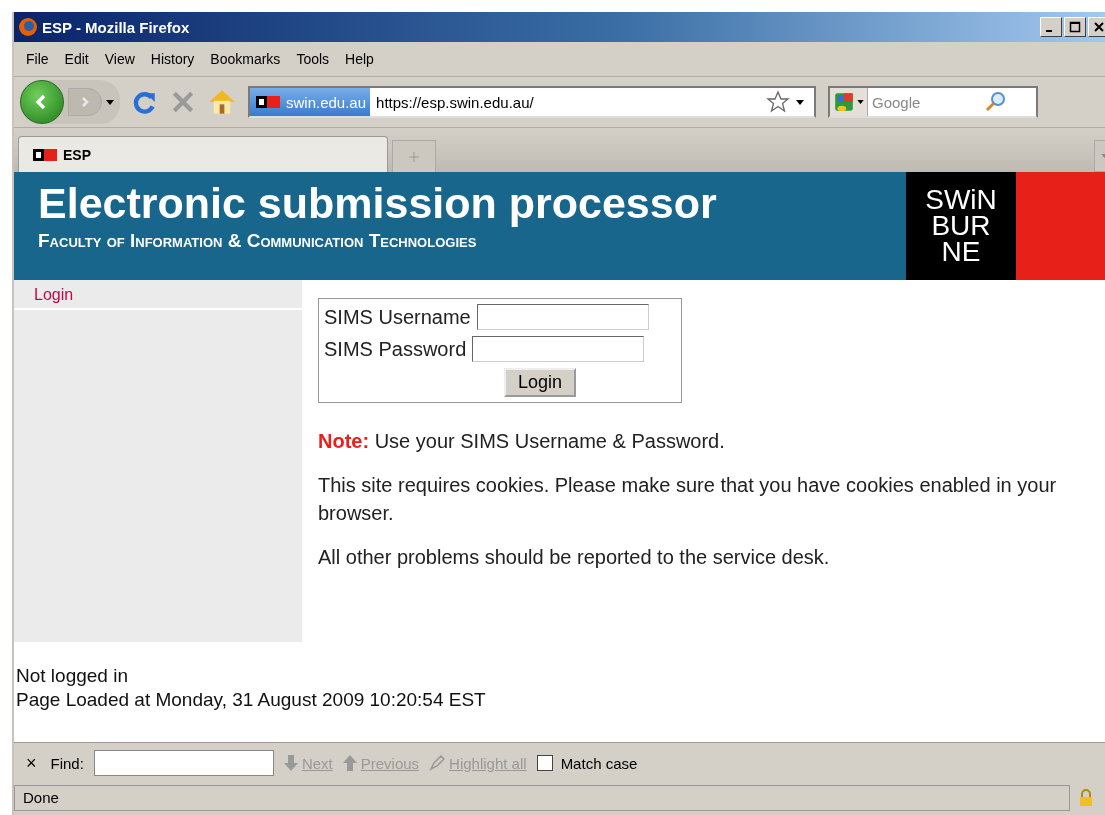  What do you see at coordinates (378, 203) in the screenshot?
I see `site-title: Electronic submission processor` at bounding box center [378, 203].